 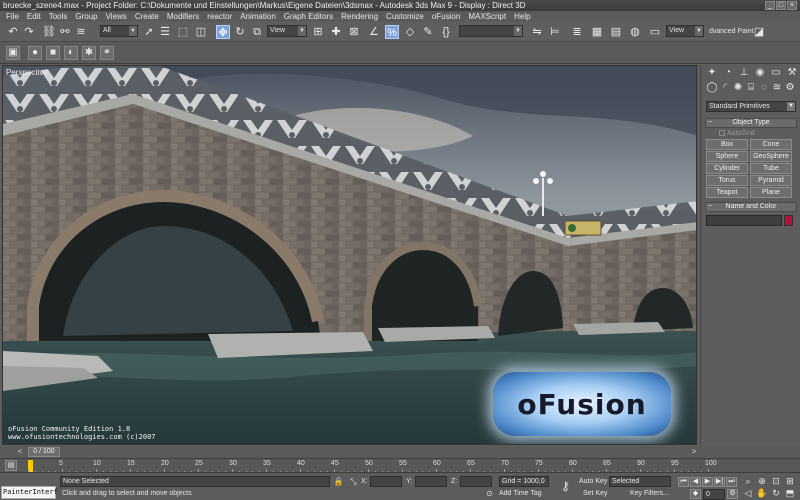 I want to click on menu-rendering: Rendering, so click(x=359, y=16).